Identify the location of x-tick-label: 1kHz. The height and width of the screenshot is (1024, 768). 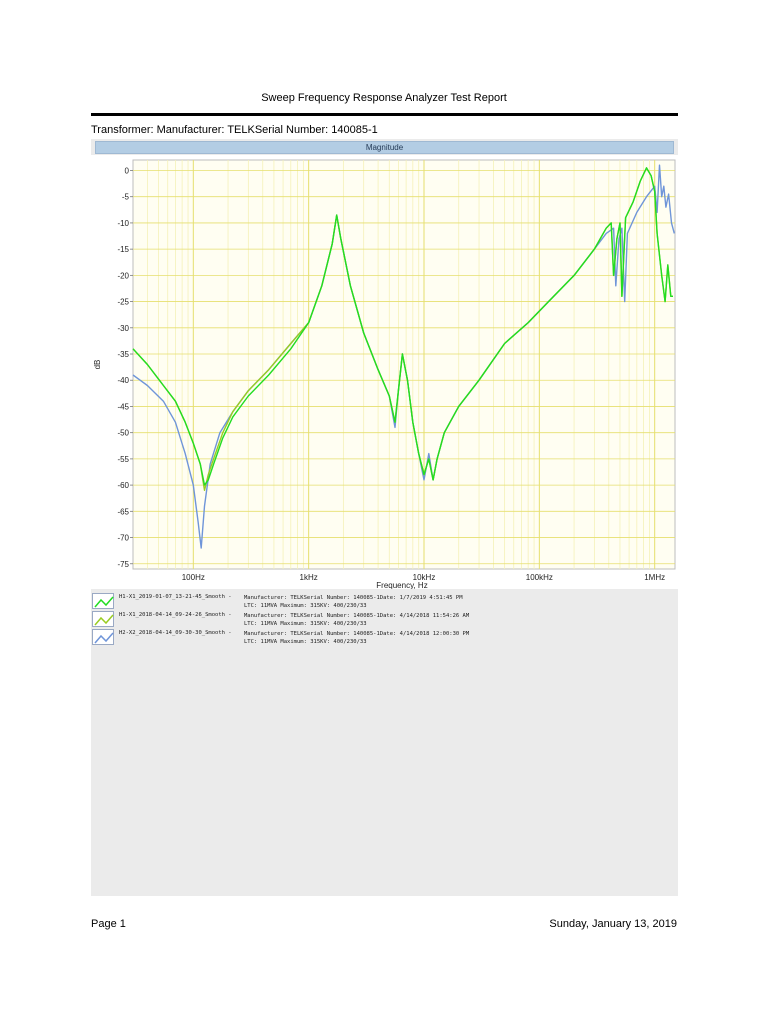
(309, 577).